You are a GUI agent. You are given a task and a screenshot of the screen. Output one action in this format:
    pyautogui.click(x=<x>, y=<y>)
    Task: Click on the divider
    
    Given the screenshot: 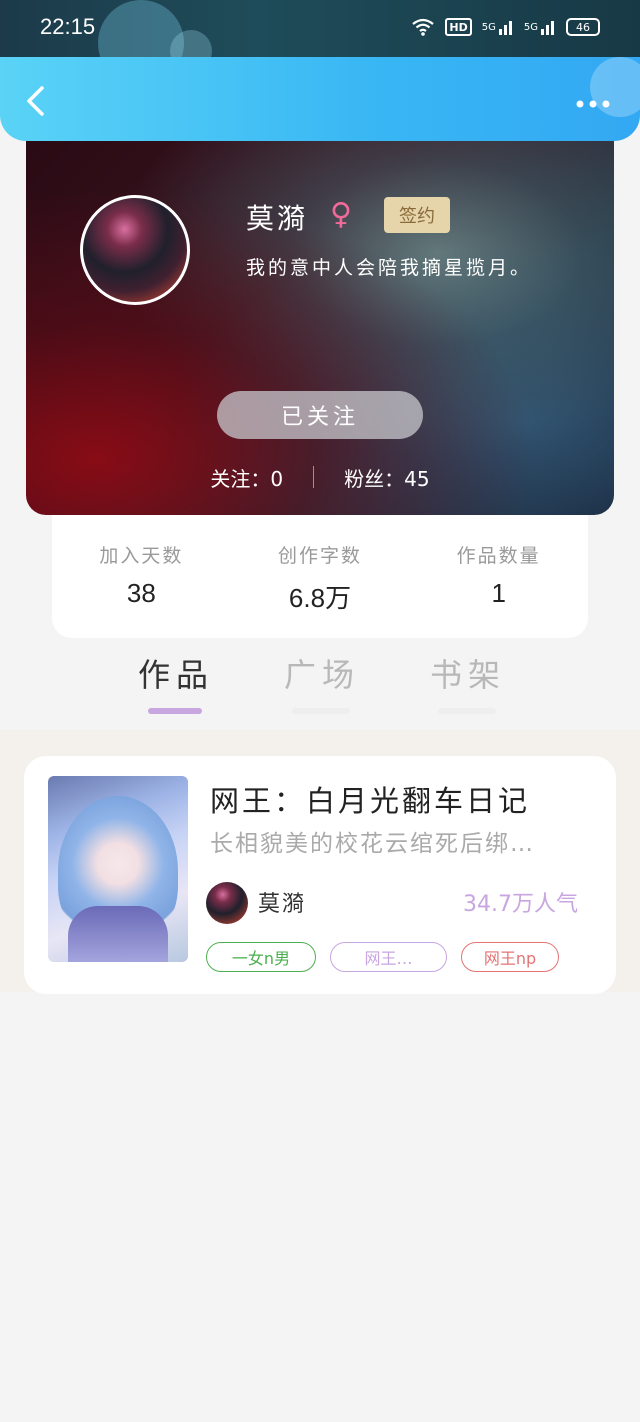 What is the action you would take?
    pyautogui.click(x=314, y=477)
    